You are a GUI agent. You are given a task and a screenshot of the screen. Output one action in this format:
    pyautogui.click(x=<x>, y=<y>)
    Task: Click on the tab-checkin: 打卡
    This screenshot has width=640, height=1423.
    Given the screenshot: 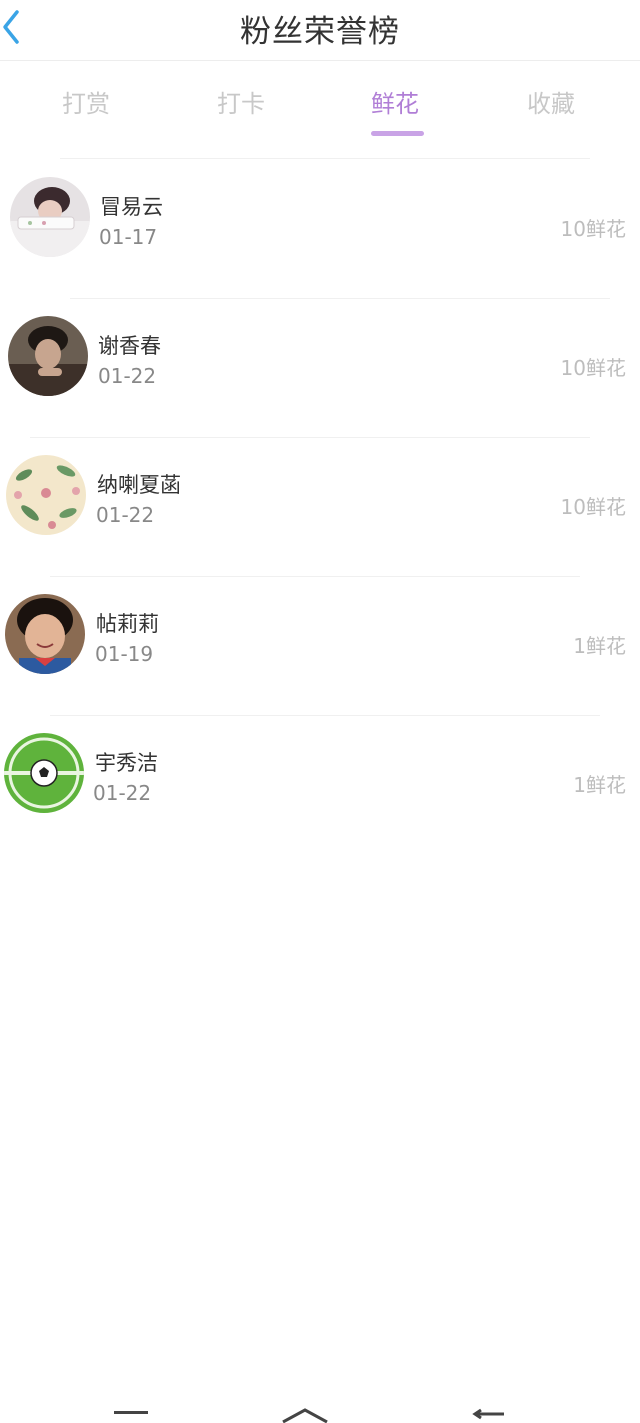 What is the action you would take?
    pyautogui.click(x=241, y=101)
    